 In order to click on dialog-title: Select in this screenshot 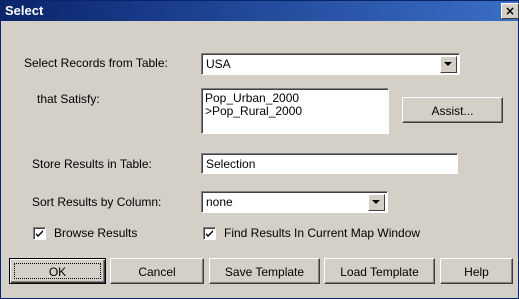, I will do `click(24, 10)`.